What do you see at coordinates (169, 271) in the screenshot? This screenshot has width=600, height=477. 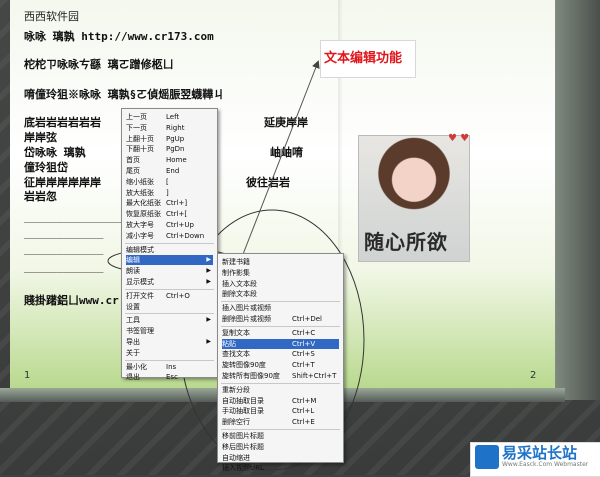 I see `menu-item: 朗读 ▶` at bounding box center [169, 271].